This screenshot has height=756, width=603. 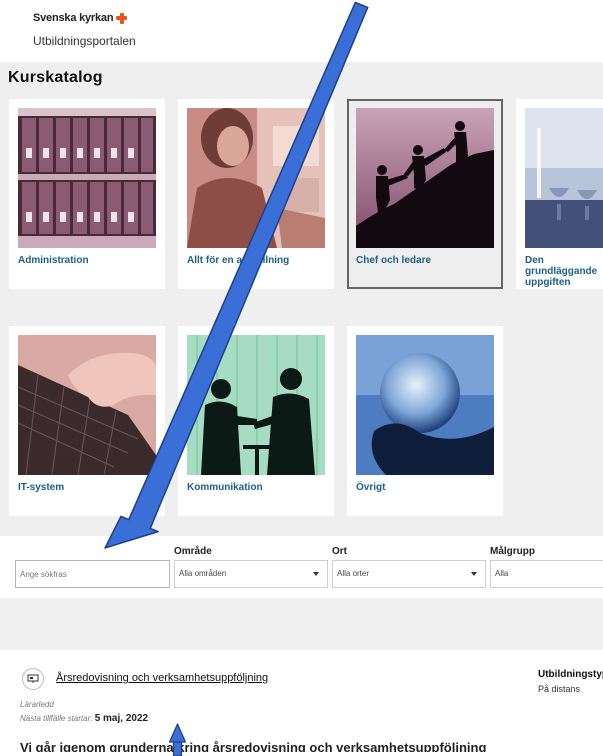 I want to click on brand-logo: Svenska kyrkan, so click(x=80, y=18).